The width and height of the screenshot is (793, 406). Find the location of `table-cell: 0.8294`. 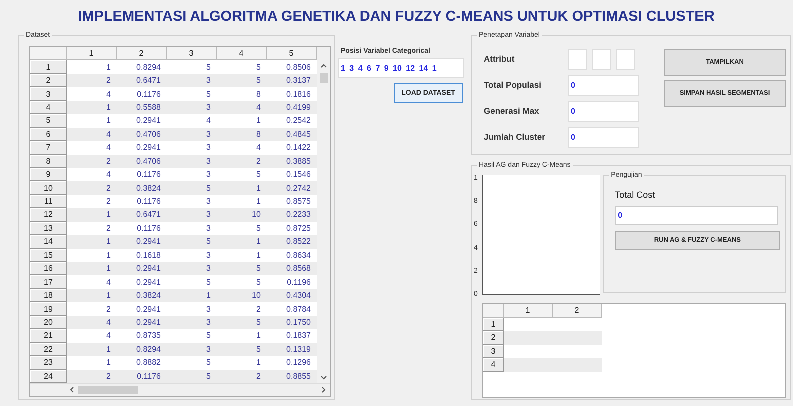

table-cell: 0.8294 is located at coordinates (142, 349).